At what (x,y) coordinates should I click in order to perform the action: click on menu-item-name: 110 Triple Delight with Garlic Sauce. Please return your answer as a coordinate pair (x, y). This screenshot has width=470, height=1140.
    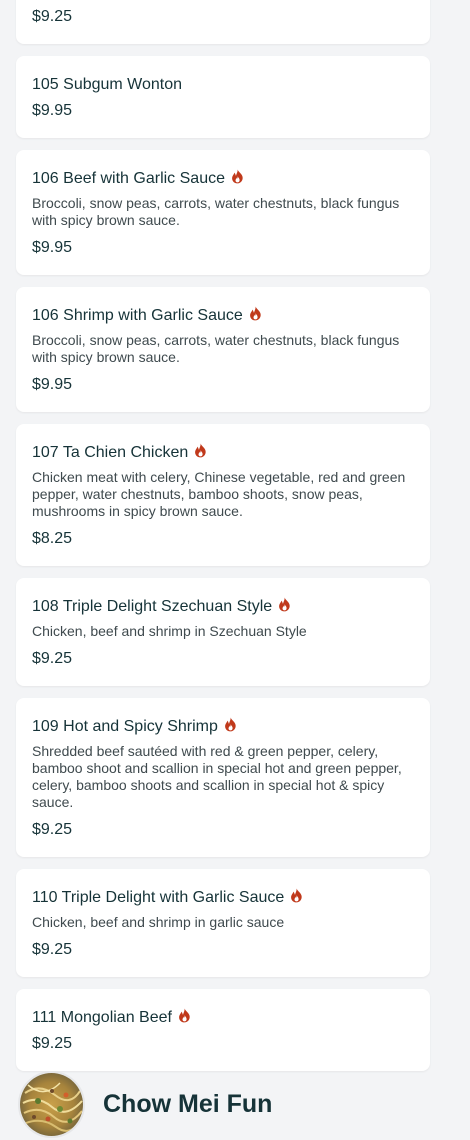
    Looking at the image, I should click on (158, 897).